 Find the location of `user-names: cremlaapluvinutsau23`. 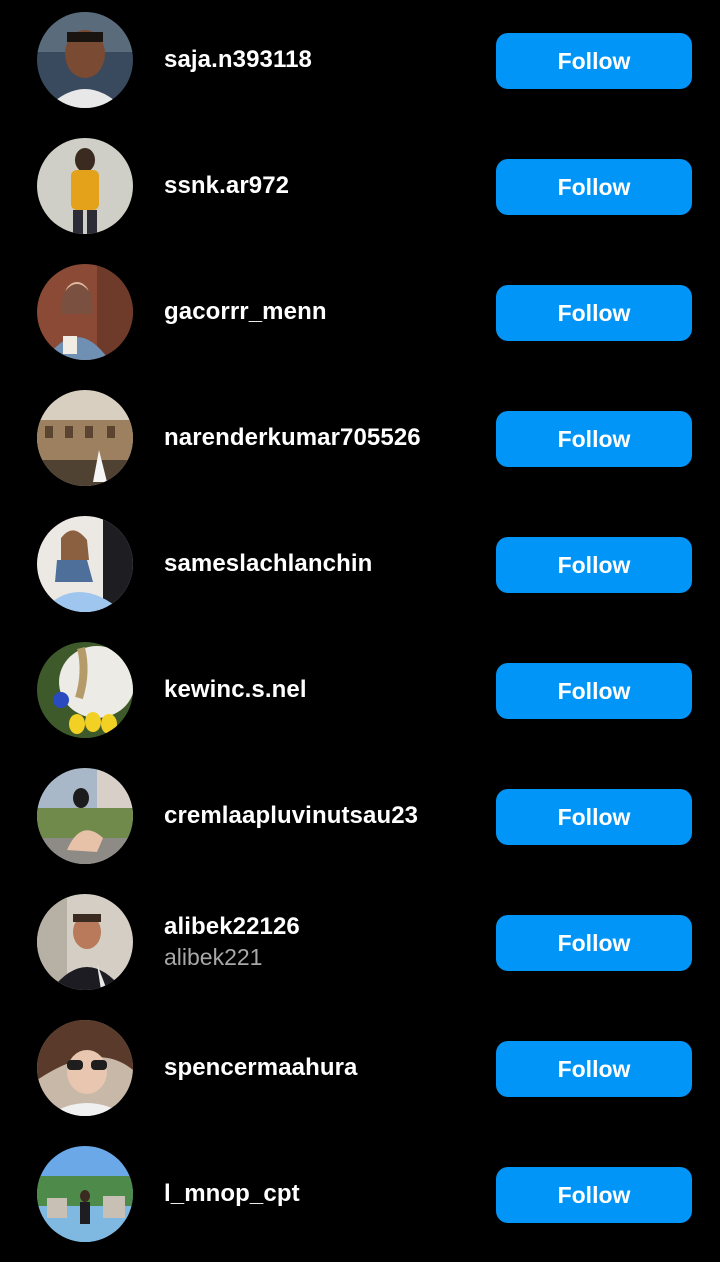

user-names: cremlaapluvinutsau23 is located at coordinates (324, 816).